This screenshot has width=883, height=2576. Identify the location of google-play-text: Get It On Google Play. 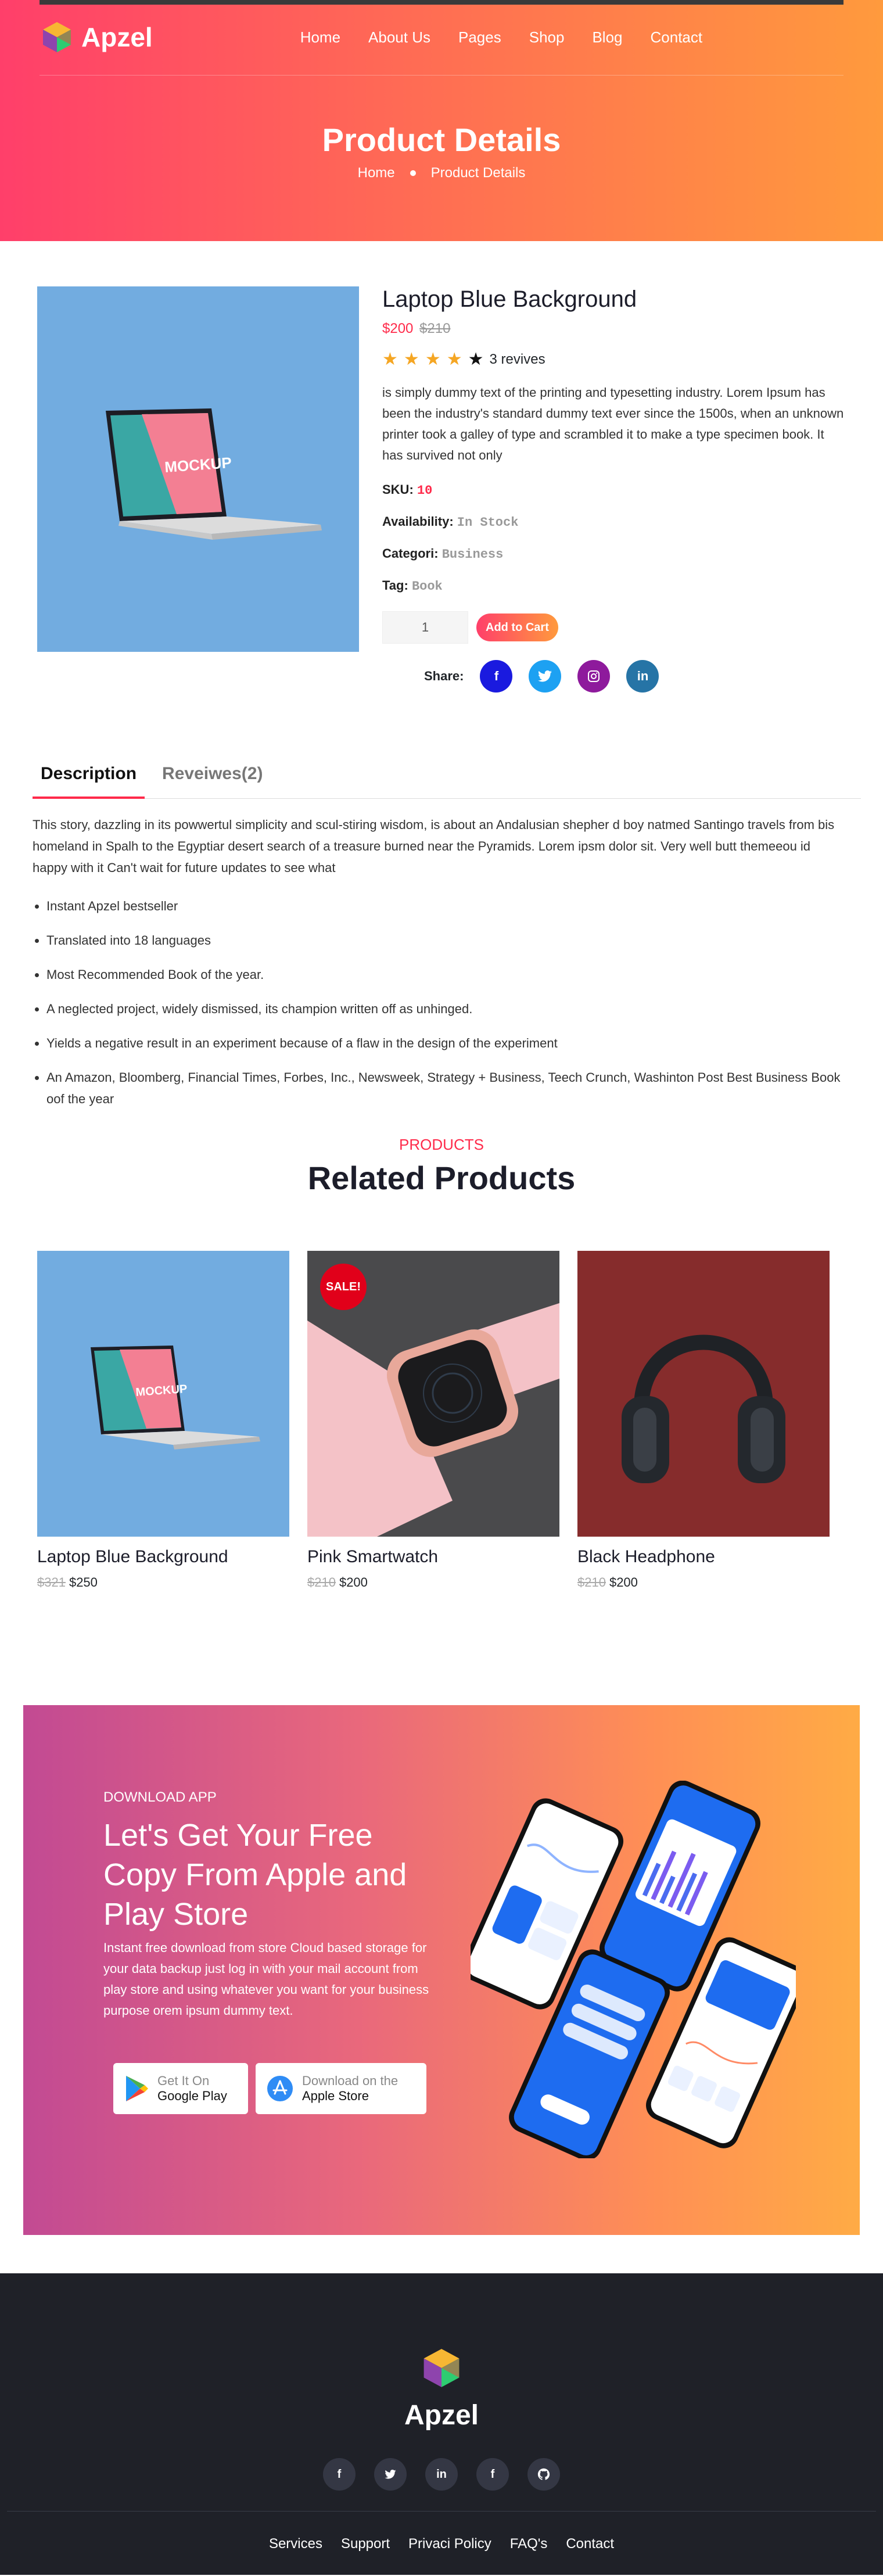
(192, 2088).